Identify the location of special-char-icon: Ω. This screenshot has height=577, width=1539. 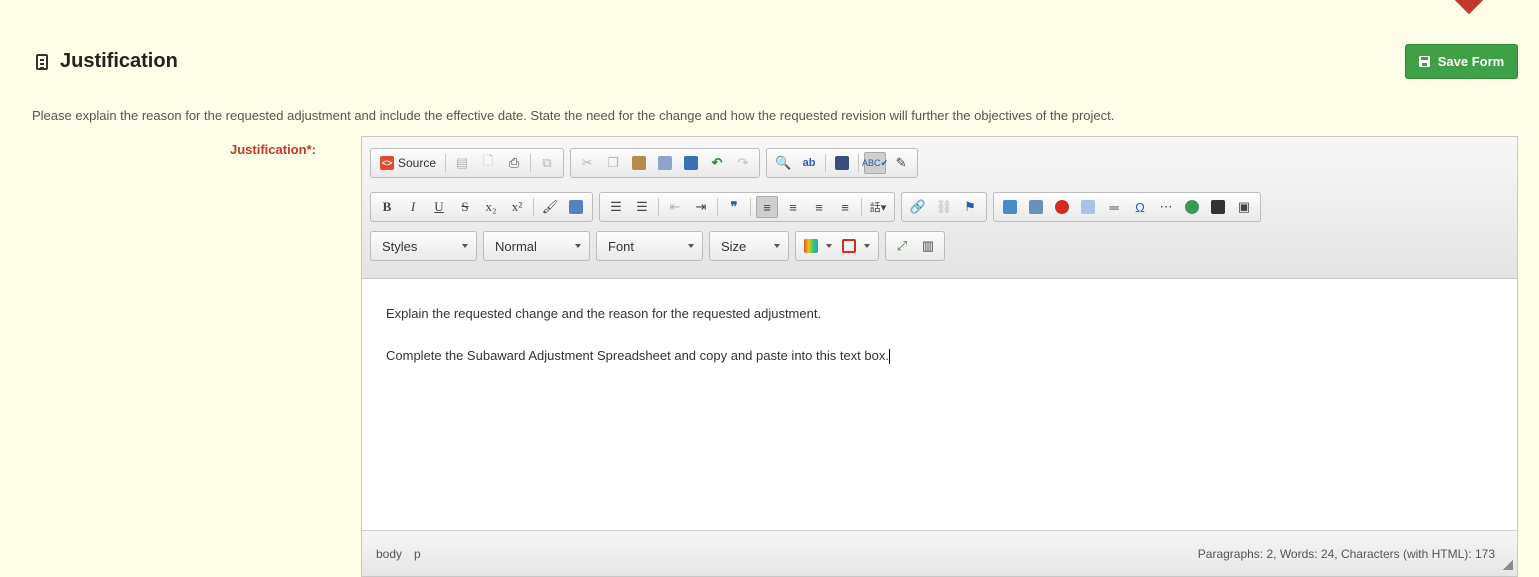
(1140, 207).